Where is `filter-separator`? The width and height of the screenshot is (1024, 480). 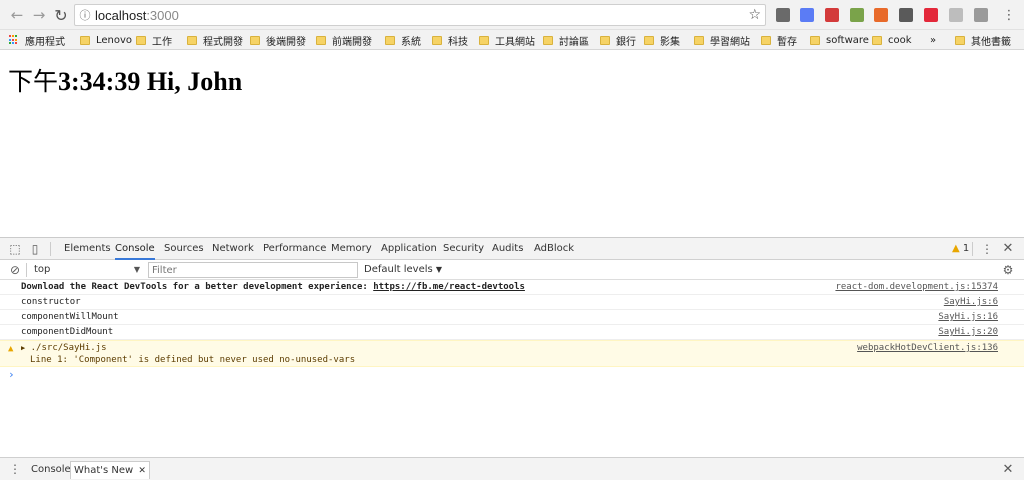 filter-separator is located at coordinates (26, 270).